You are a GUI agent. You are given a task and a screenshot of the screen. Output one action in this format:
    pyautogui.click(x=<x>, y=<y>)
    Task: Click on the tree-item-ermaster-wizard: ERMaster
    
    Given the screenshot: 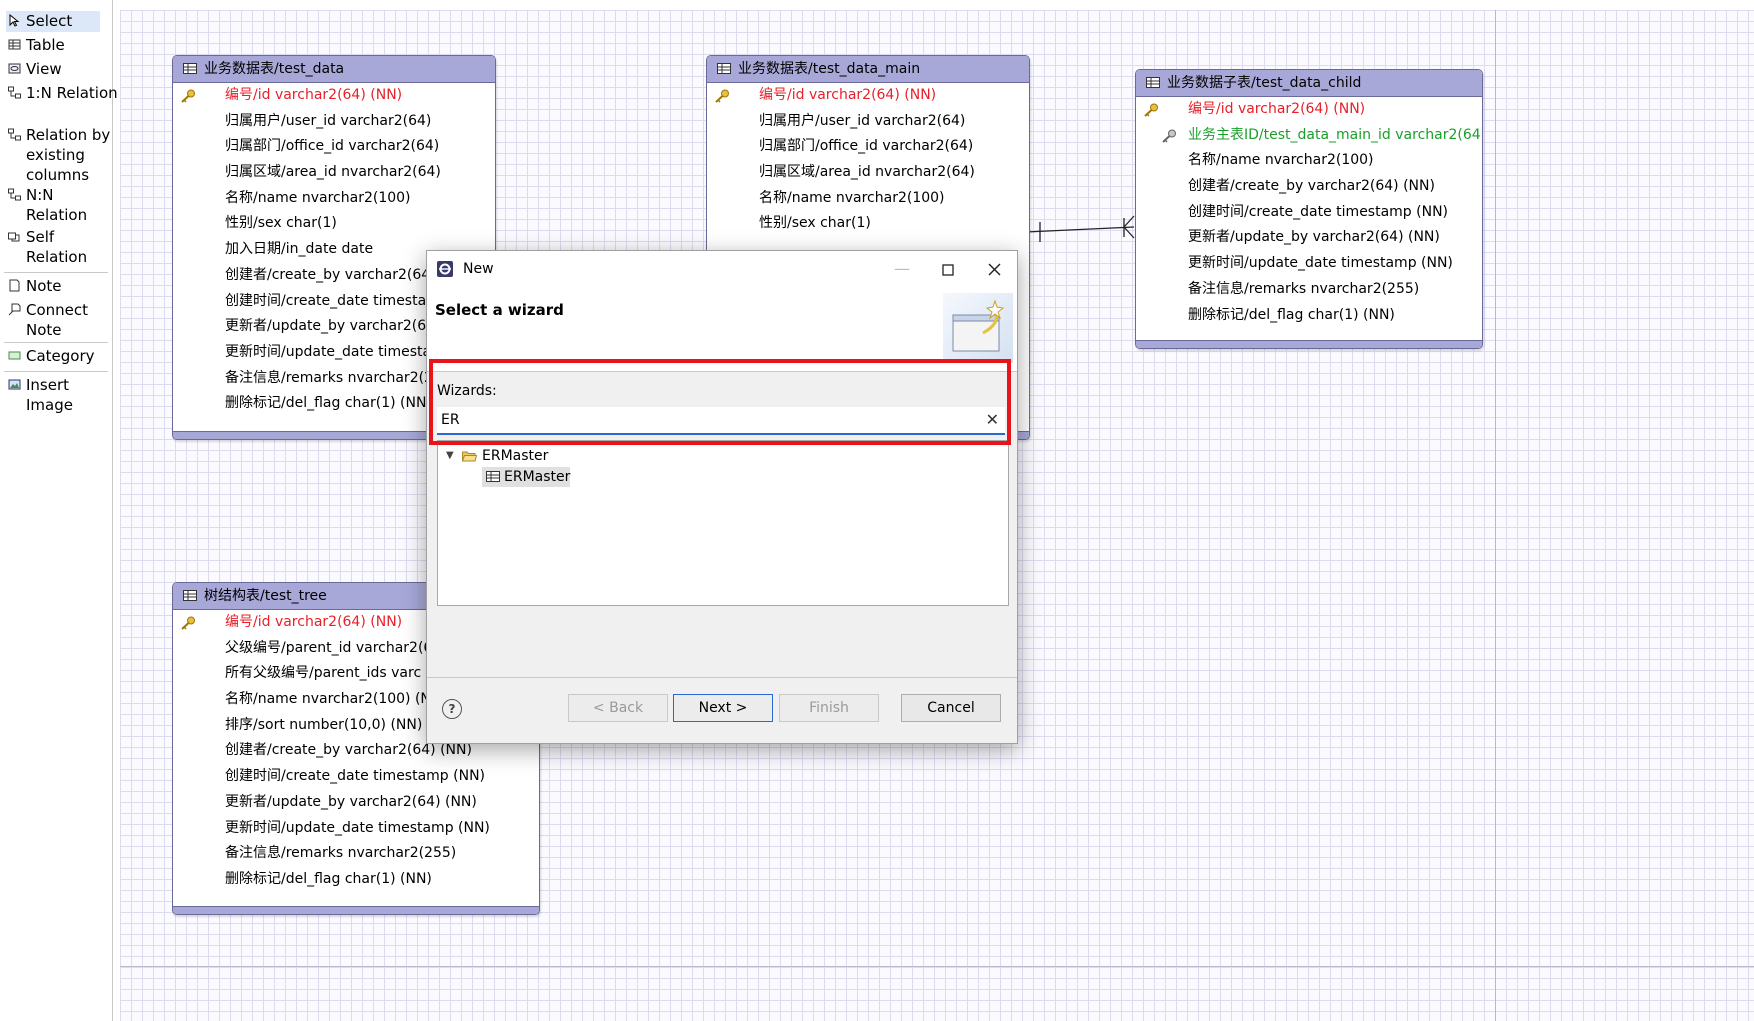 What is the action you would take?
    pyautogui.click(x=542, y=477)
    